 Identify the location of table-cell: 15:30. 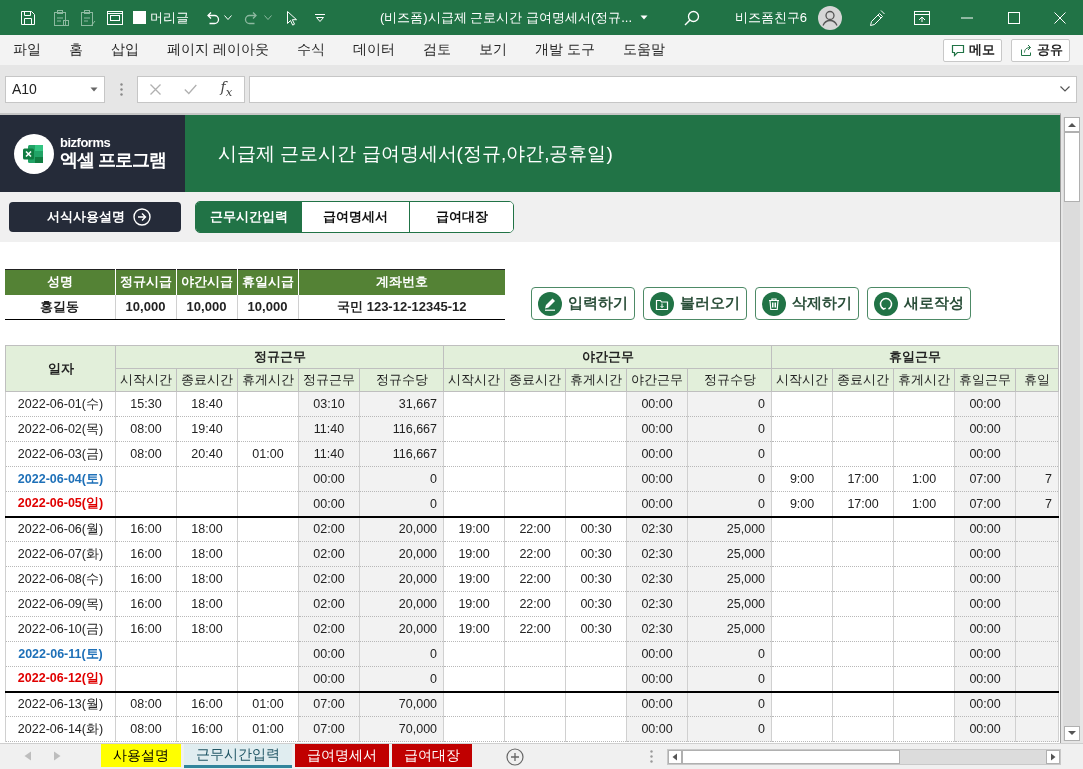
(146, 404).